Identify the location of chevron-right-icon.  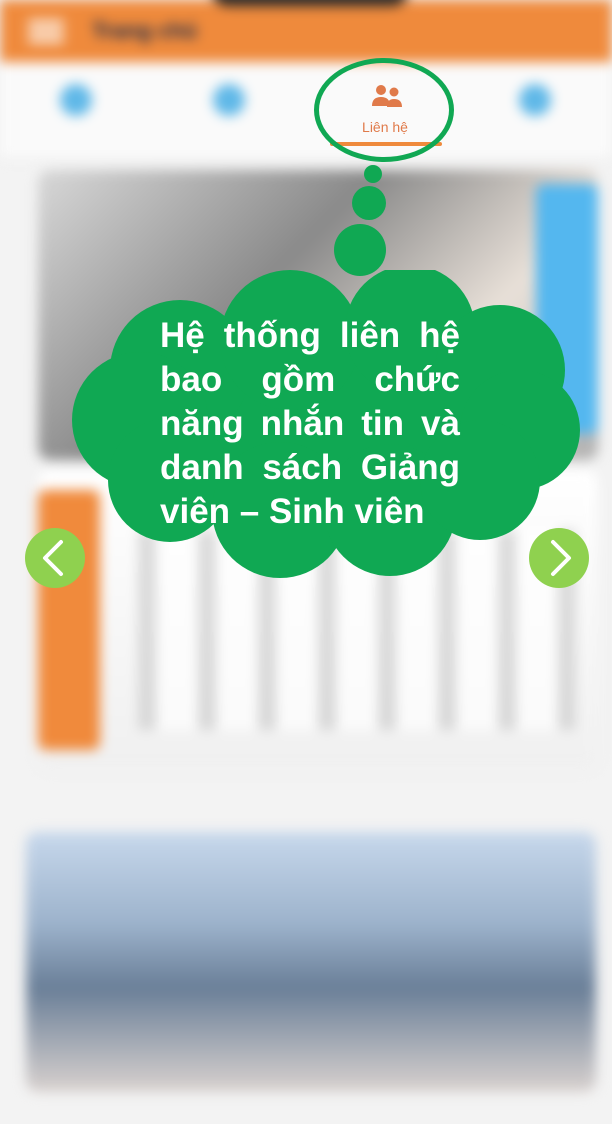
(561, 558).